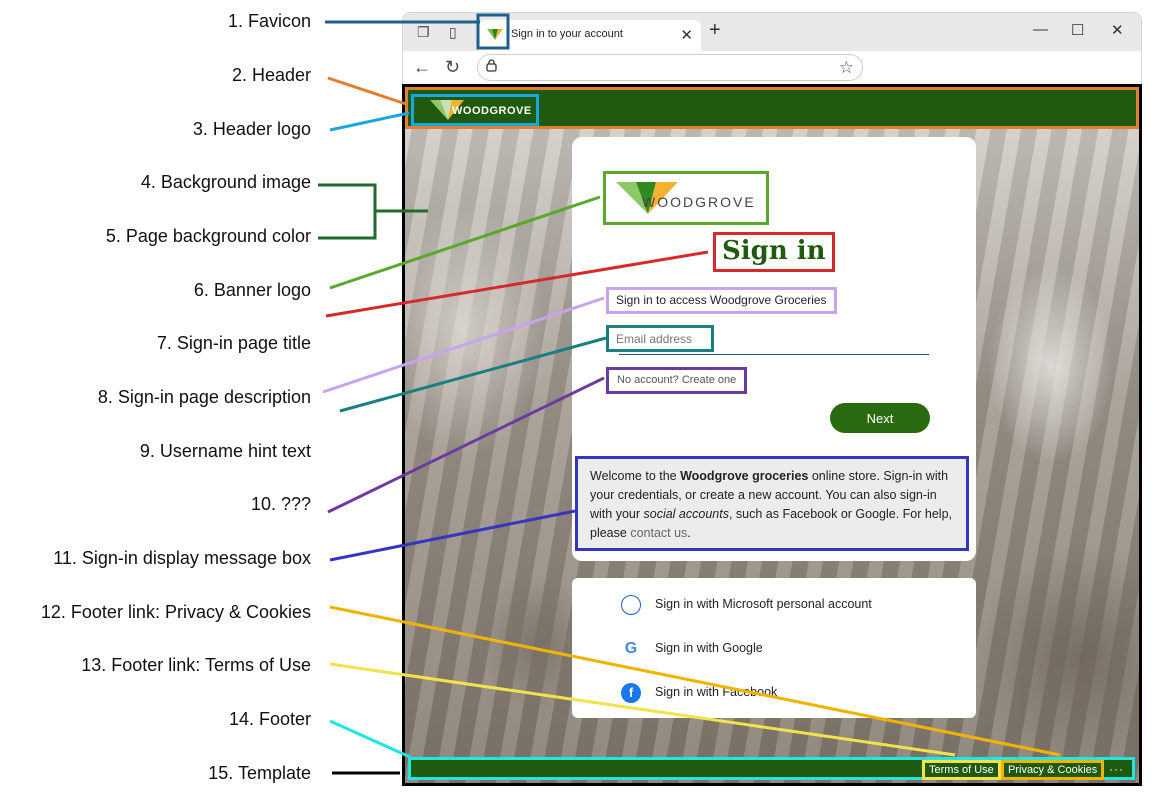 The width and height of the screenshot is (1154, 794). What do you see at coordinates (1053, 770) in the screenshot?
I see `privacy-cookies-link: Privacy & Cookies` at bounding box center [1053, 770].